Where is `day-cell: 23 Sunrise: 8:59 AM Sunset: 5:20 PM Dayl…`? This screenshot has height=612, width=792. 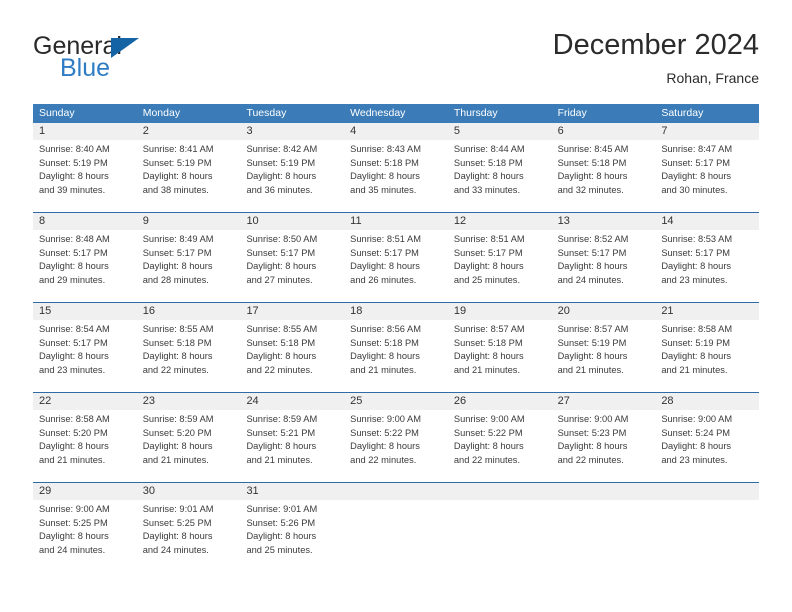 day-cell: 23 Sunrise: 8:59 AM Sunset: 5:20 PM Dayl… is located at coordinates (188, 432).